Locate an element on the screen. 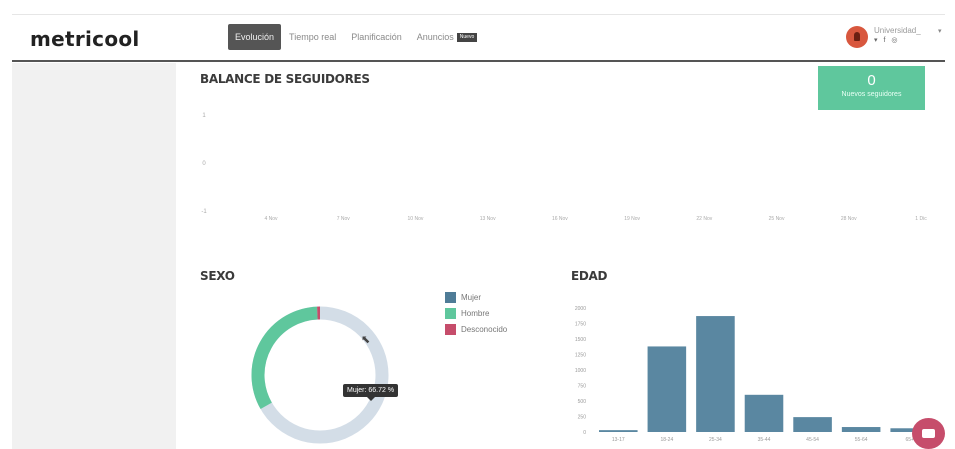  chevron-down-icon: ▾ is located at coordinates (940, 31).